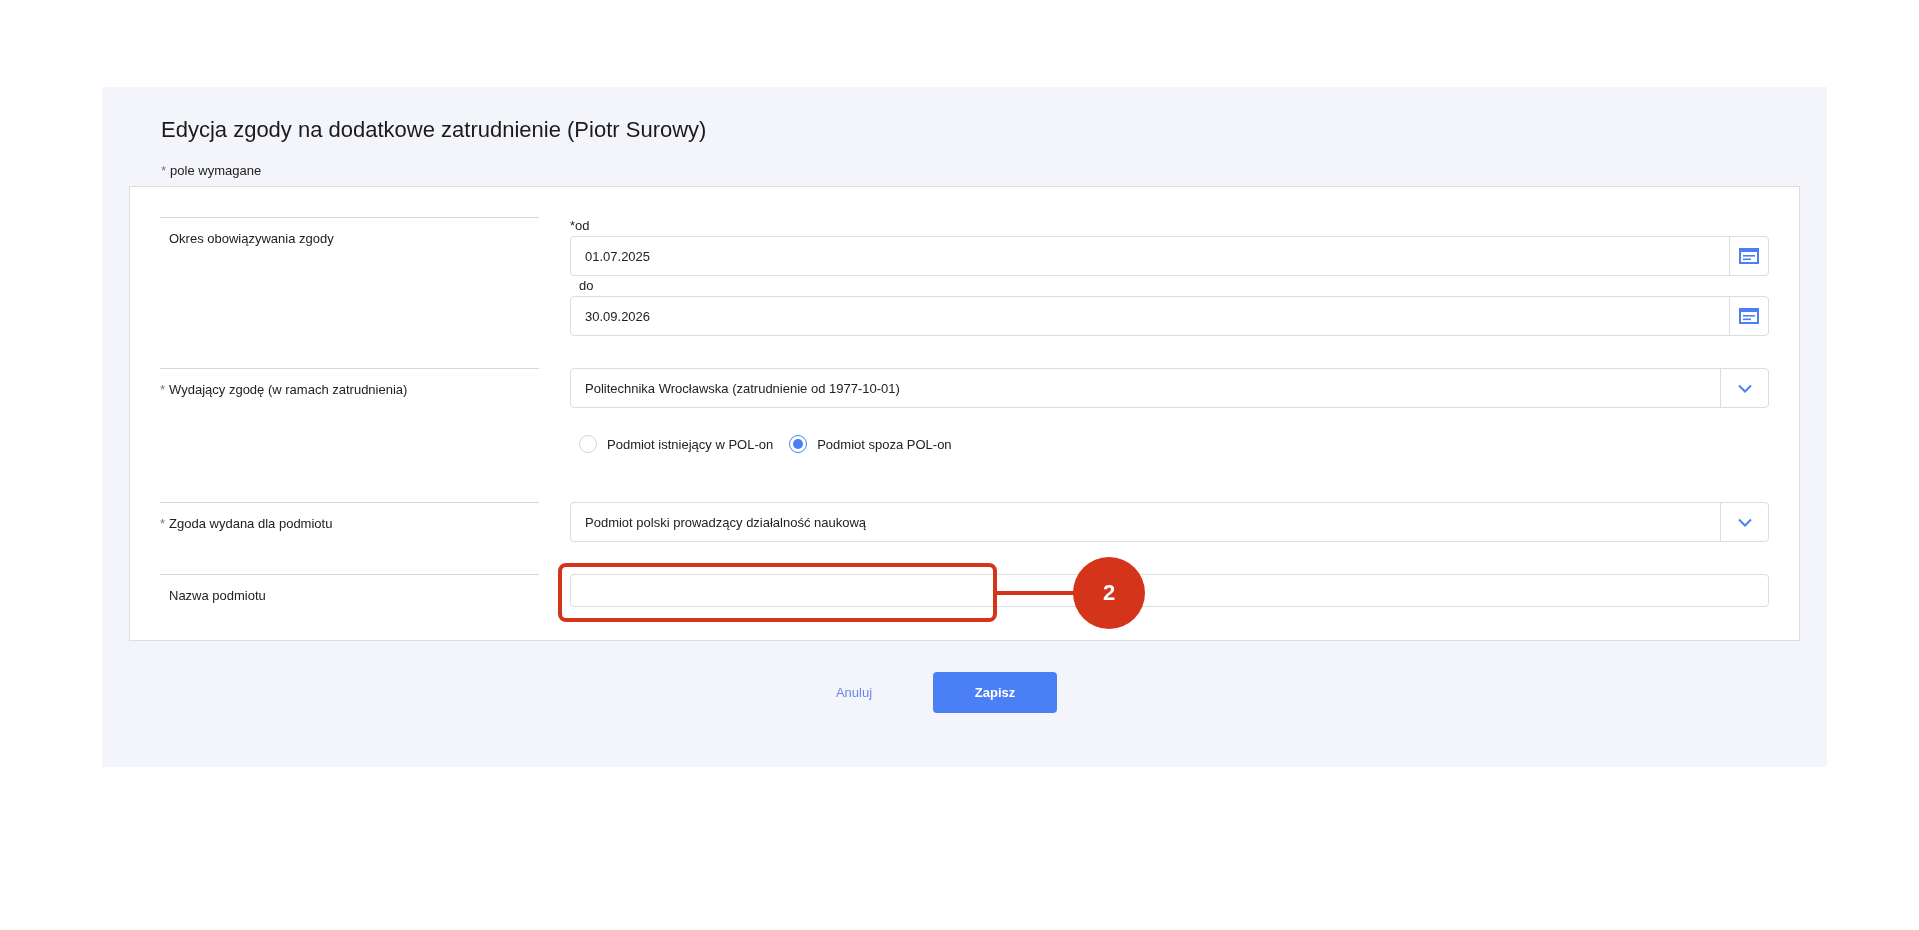 This screenshot has width=1919, height=930. What do you see at coordinates (1169, 522) in the screenshot?
I see `select-field: Podmiot polski prowadzący działalność naukową` at bounding box center [1169, 522].